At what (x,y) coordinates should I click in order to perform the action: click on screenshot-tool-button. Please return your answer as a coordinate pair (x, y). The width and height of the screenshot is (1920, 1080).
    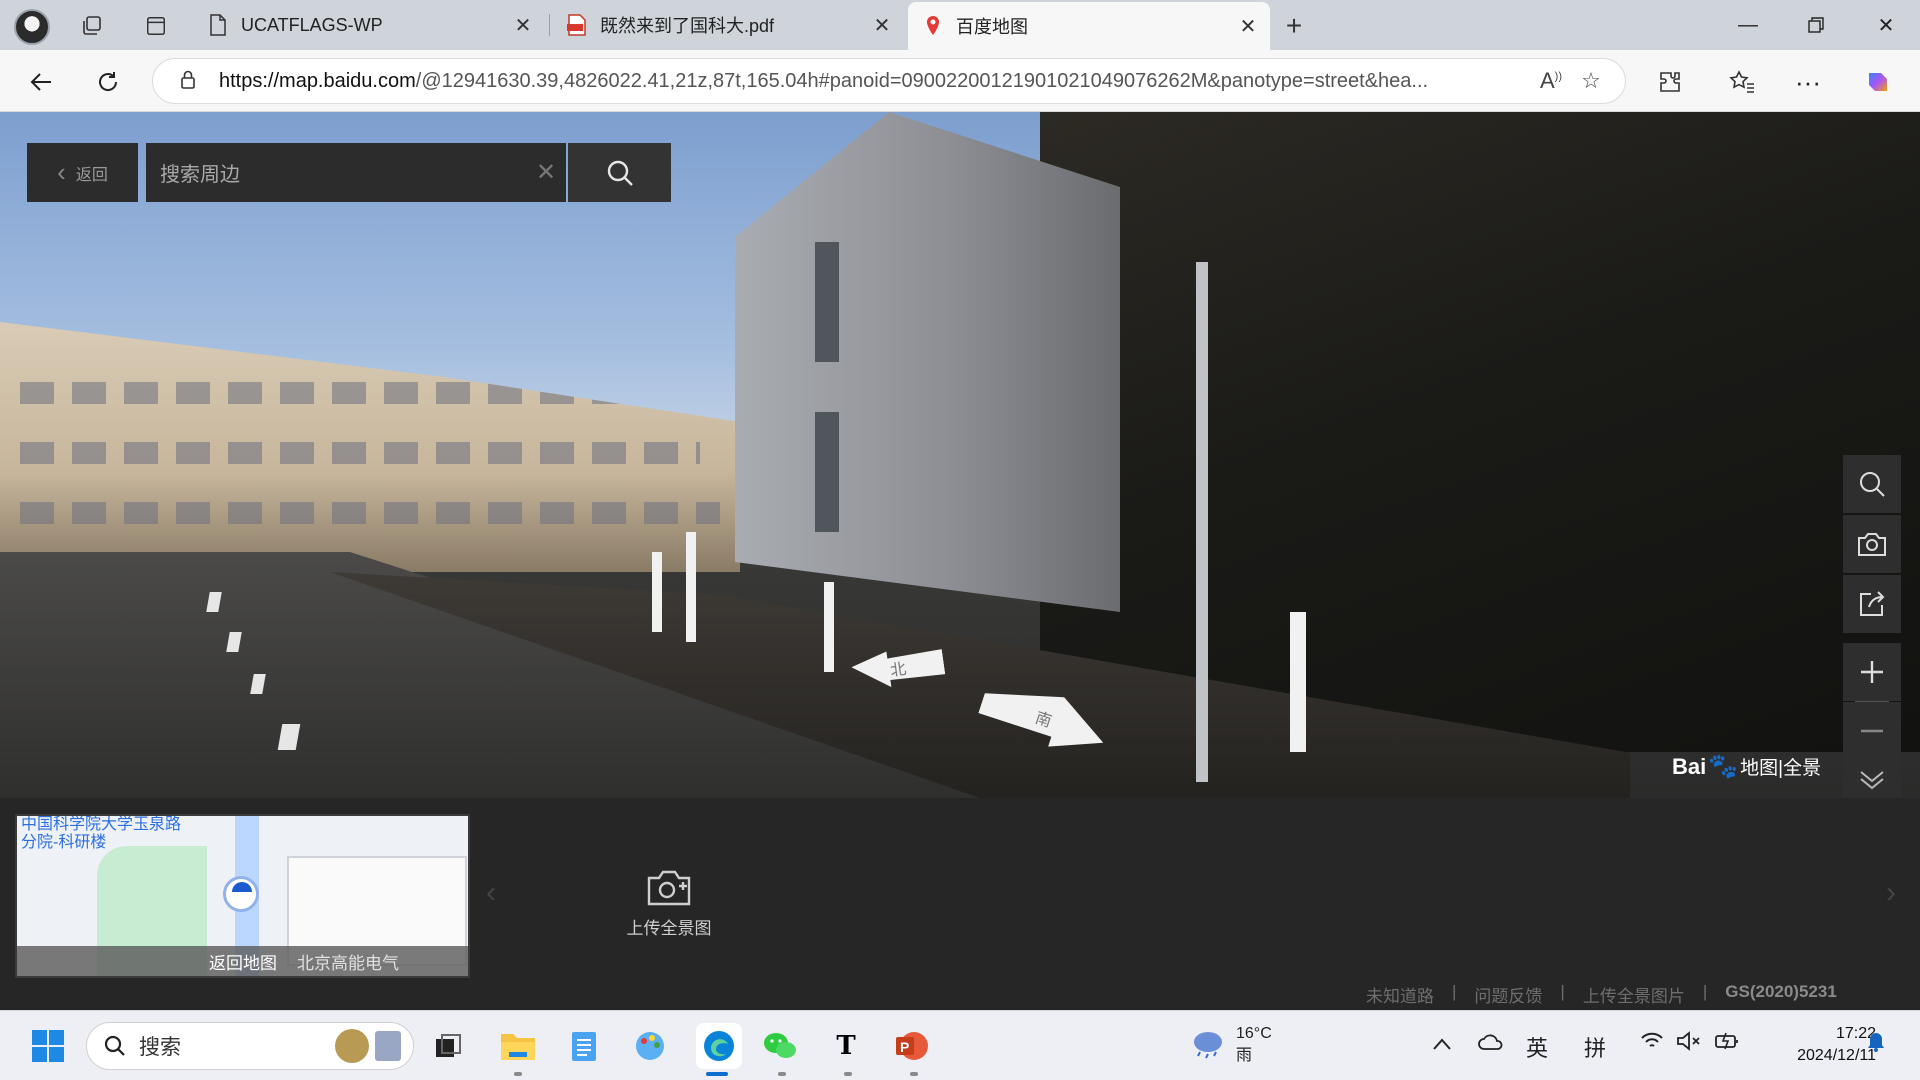
    Looking at the image, I should click on (1872, 544).